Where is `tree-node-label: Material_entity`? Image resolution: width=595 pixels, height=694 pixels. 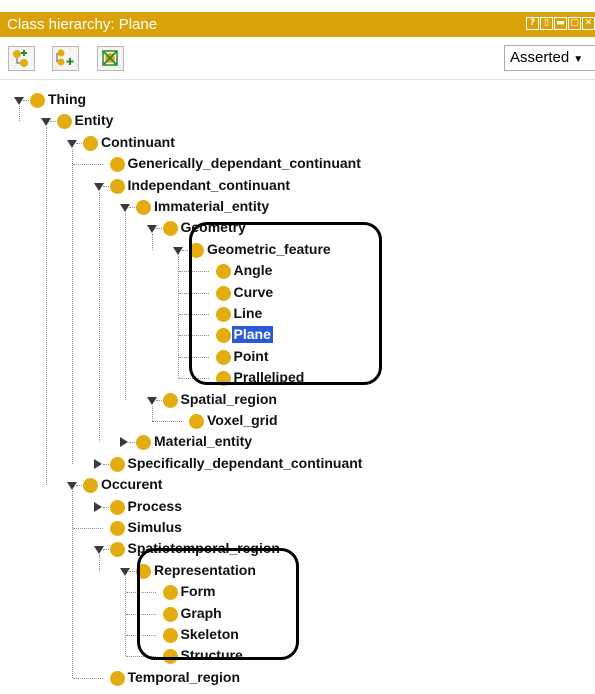
tree-node-label: Material_entity is located at coordinates (203, 441).